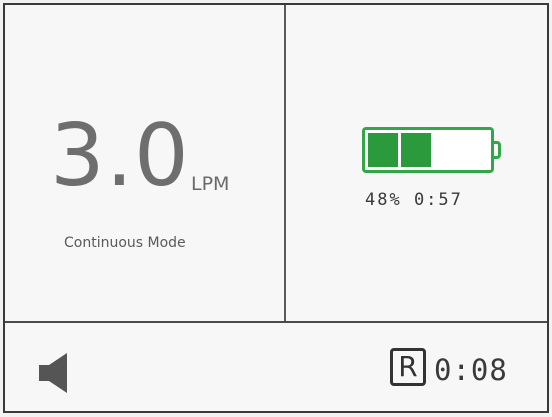 The image size is (552, 417). Describe the element at coordinates (497, 150) in the screenshot. I see `battery-tip` at that location.